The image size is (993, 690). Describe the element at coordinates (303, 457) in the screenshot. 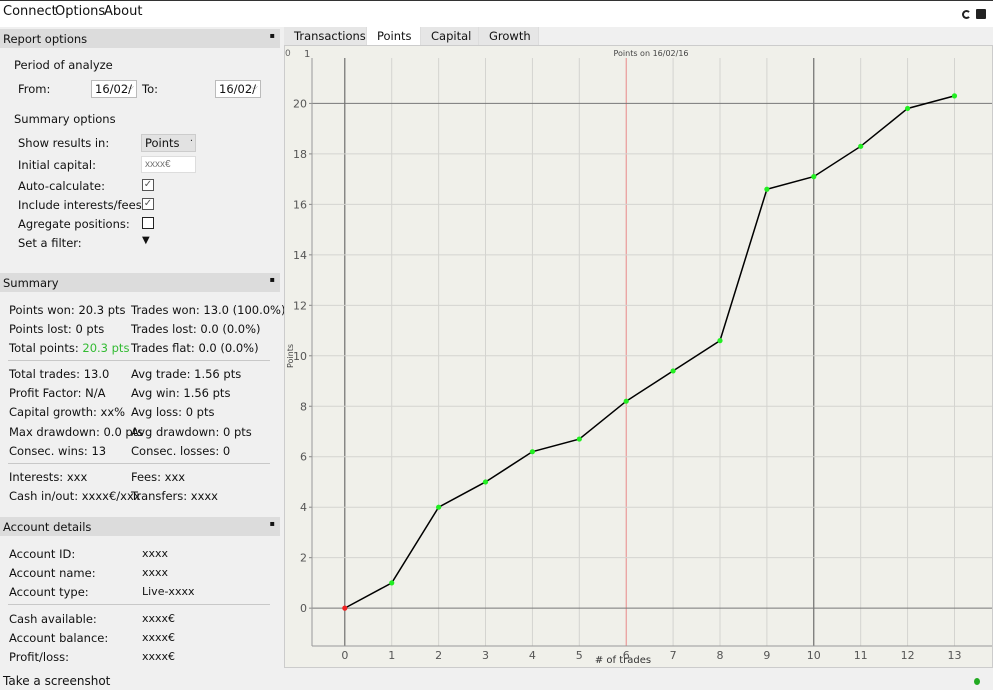

I see `y-tick-label: 6` at that location.